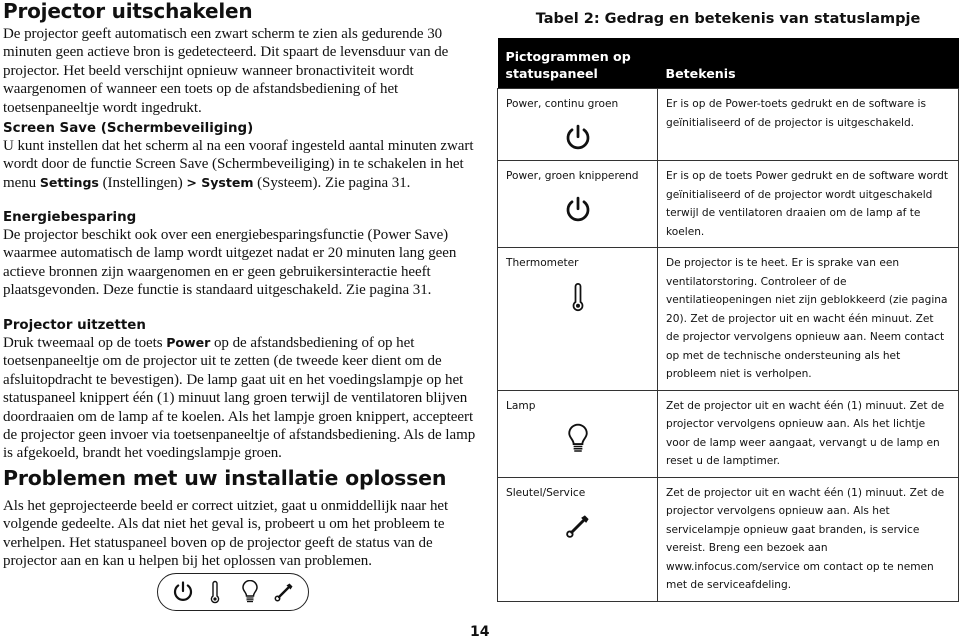 The image size is (960, 642). I want to click on row-name: Power, continu groen, so click(562, 104).